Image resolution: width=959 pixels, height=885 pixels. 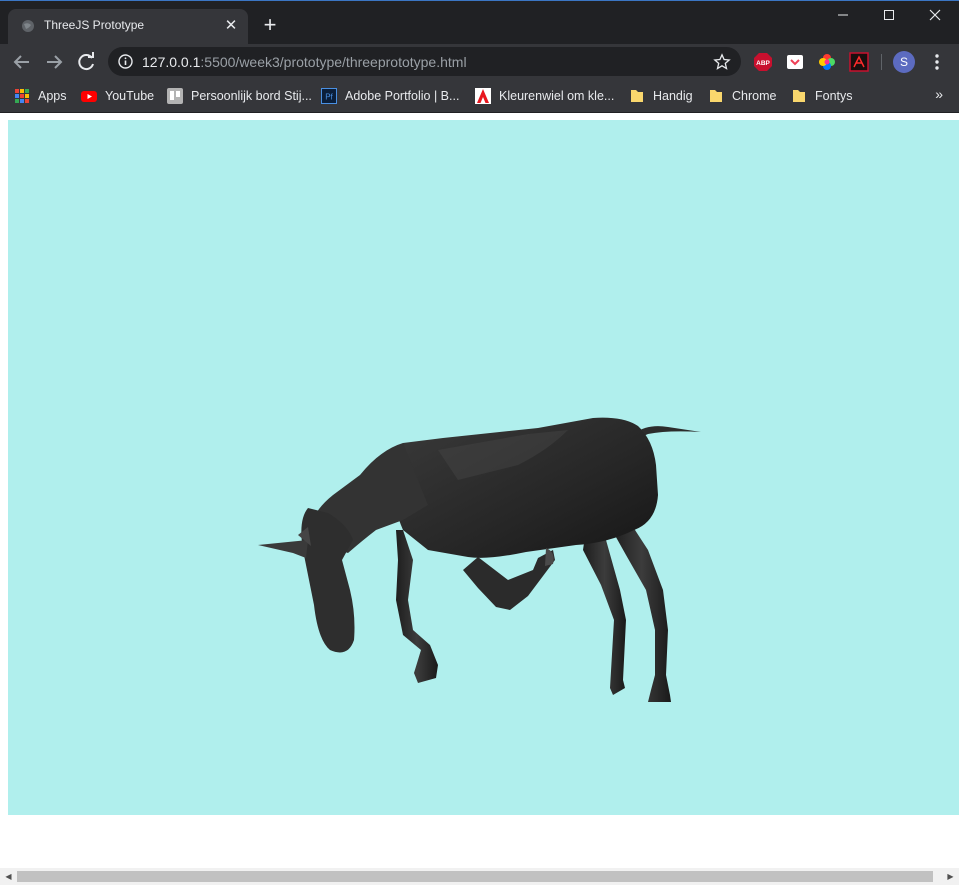 What do you see at coordinates (8, 876) in the screenshot?
I see `scroll-left-arrow-icon: ◀` at bounding box center [8, 876].